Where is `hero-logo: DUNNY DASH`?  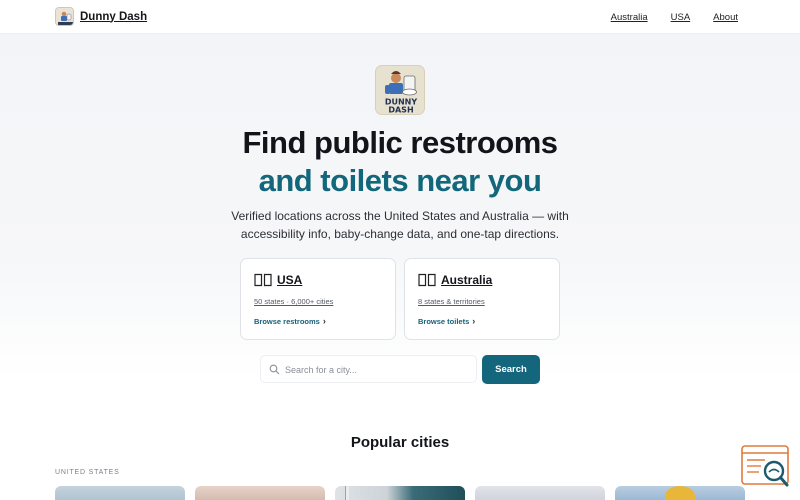
hero-logo: DUNNY DASH is located at coordinates (400, 90).